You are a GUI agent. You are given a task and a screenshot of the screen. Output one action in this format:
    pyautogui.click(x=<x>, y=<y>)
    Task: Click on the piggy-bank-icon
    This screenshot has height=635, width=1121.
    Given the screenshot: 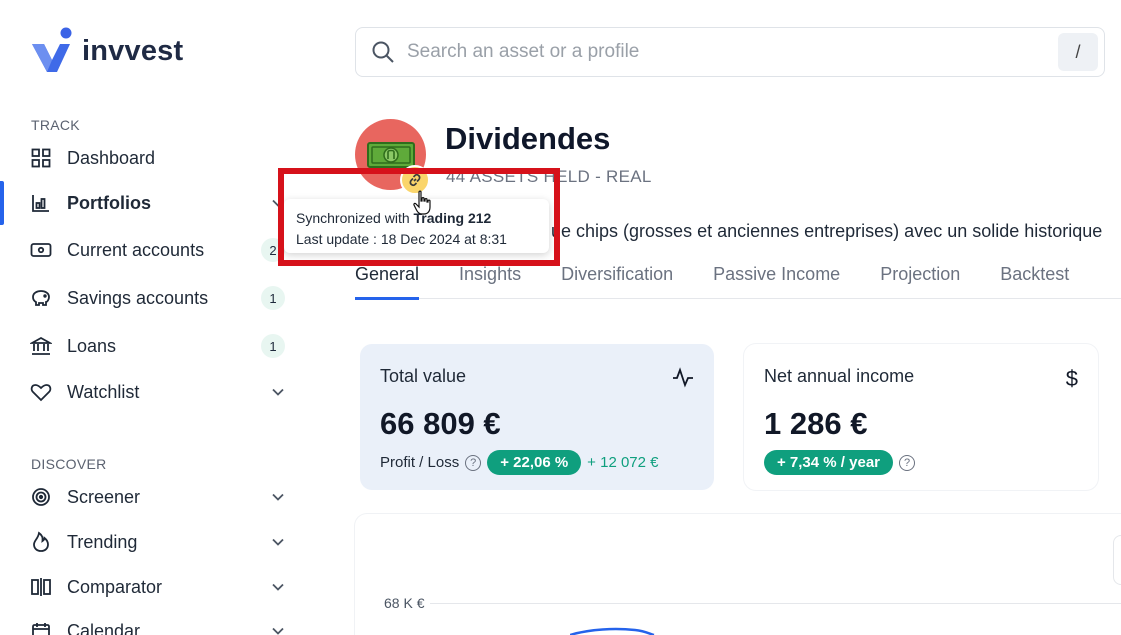 What is the action you would take?
    pyautogui.click(x=41, y=298)
    